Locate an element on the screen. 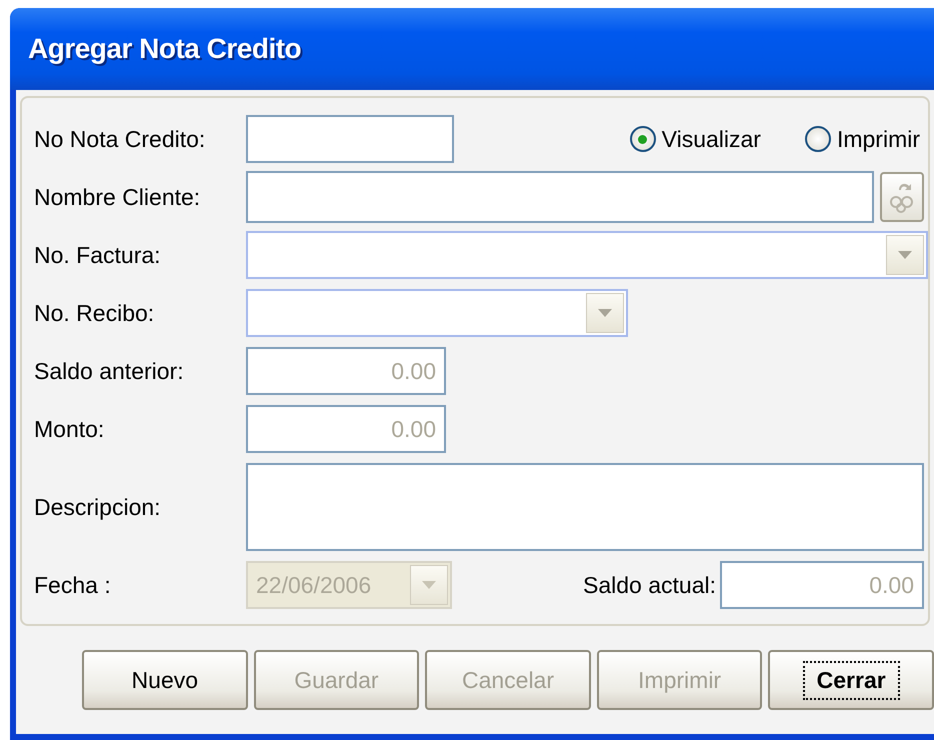  field-label: No. Recibo: is located at coordinates (95, 313).